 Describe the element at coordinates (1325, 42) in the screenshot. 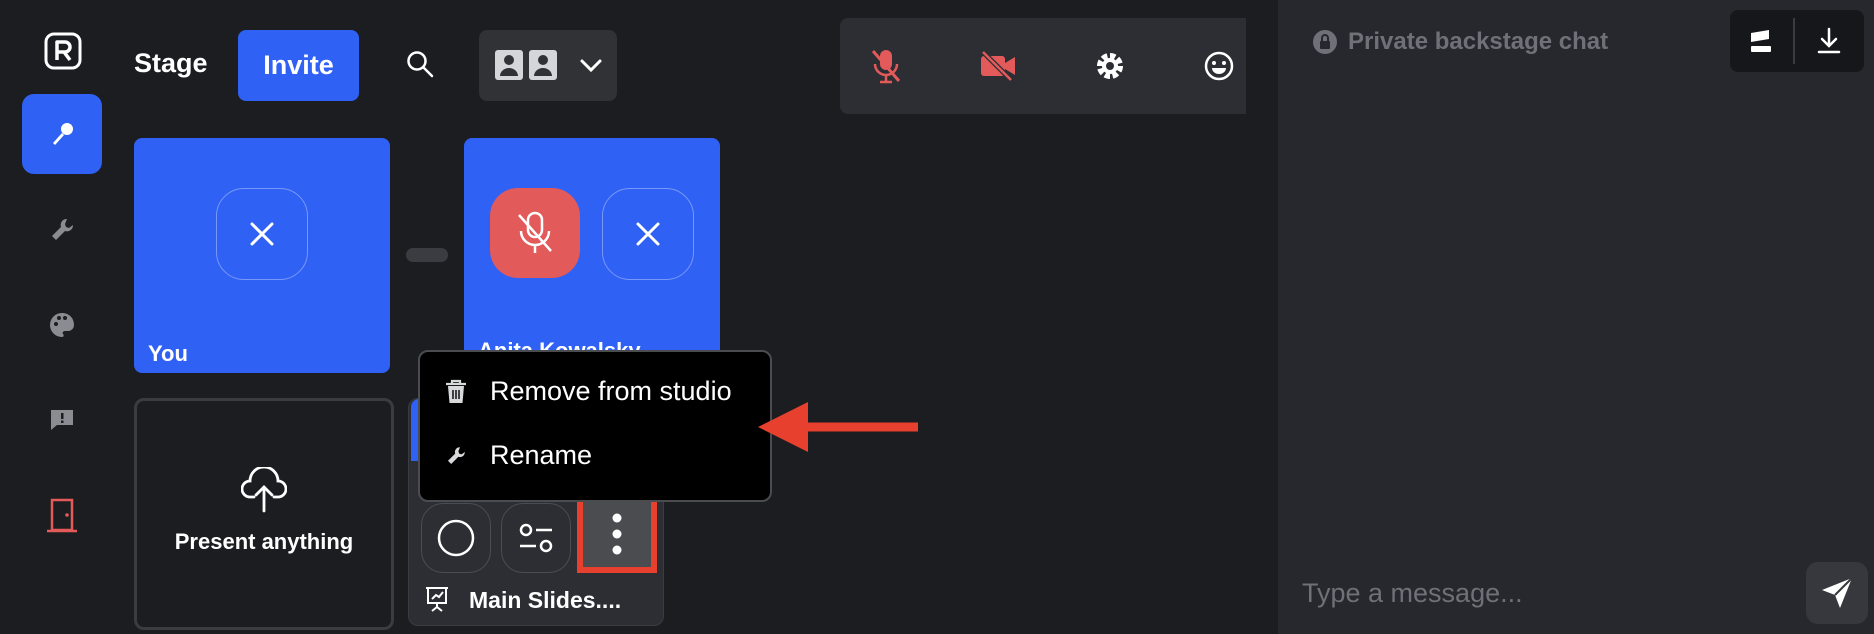

I see `lock-icon` at that location.